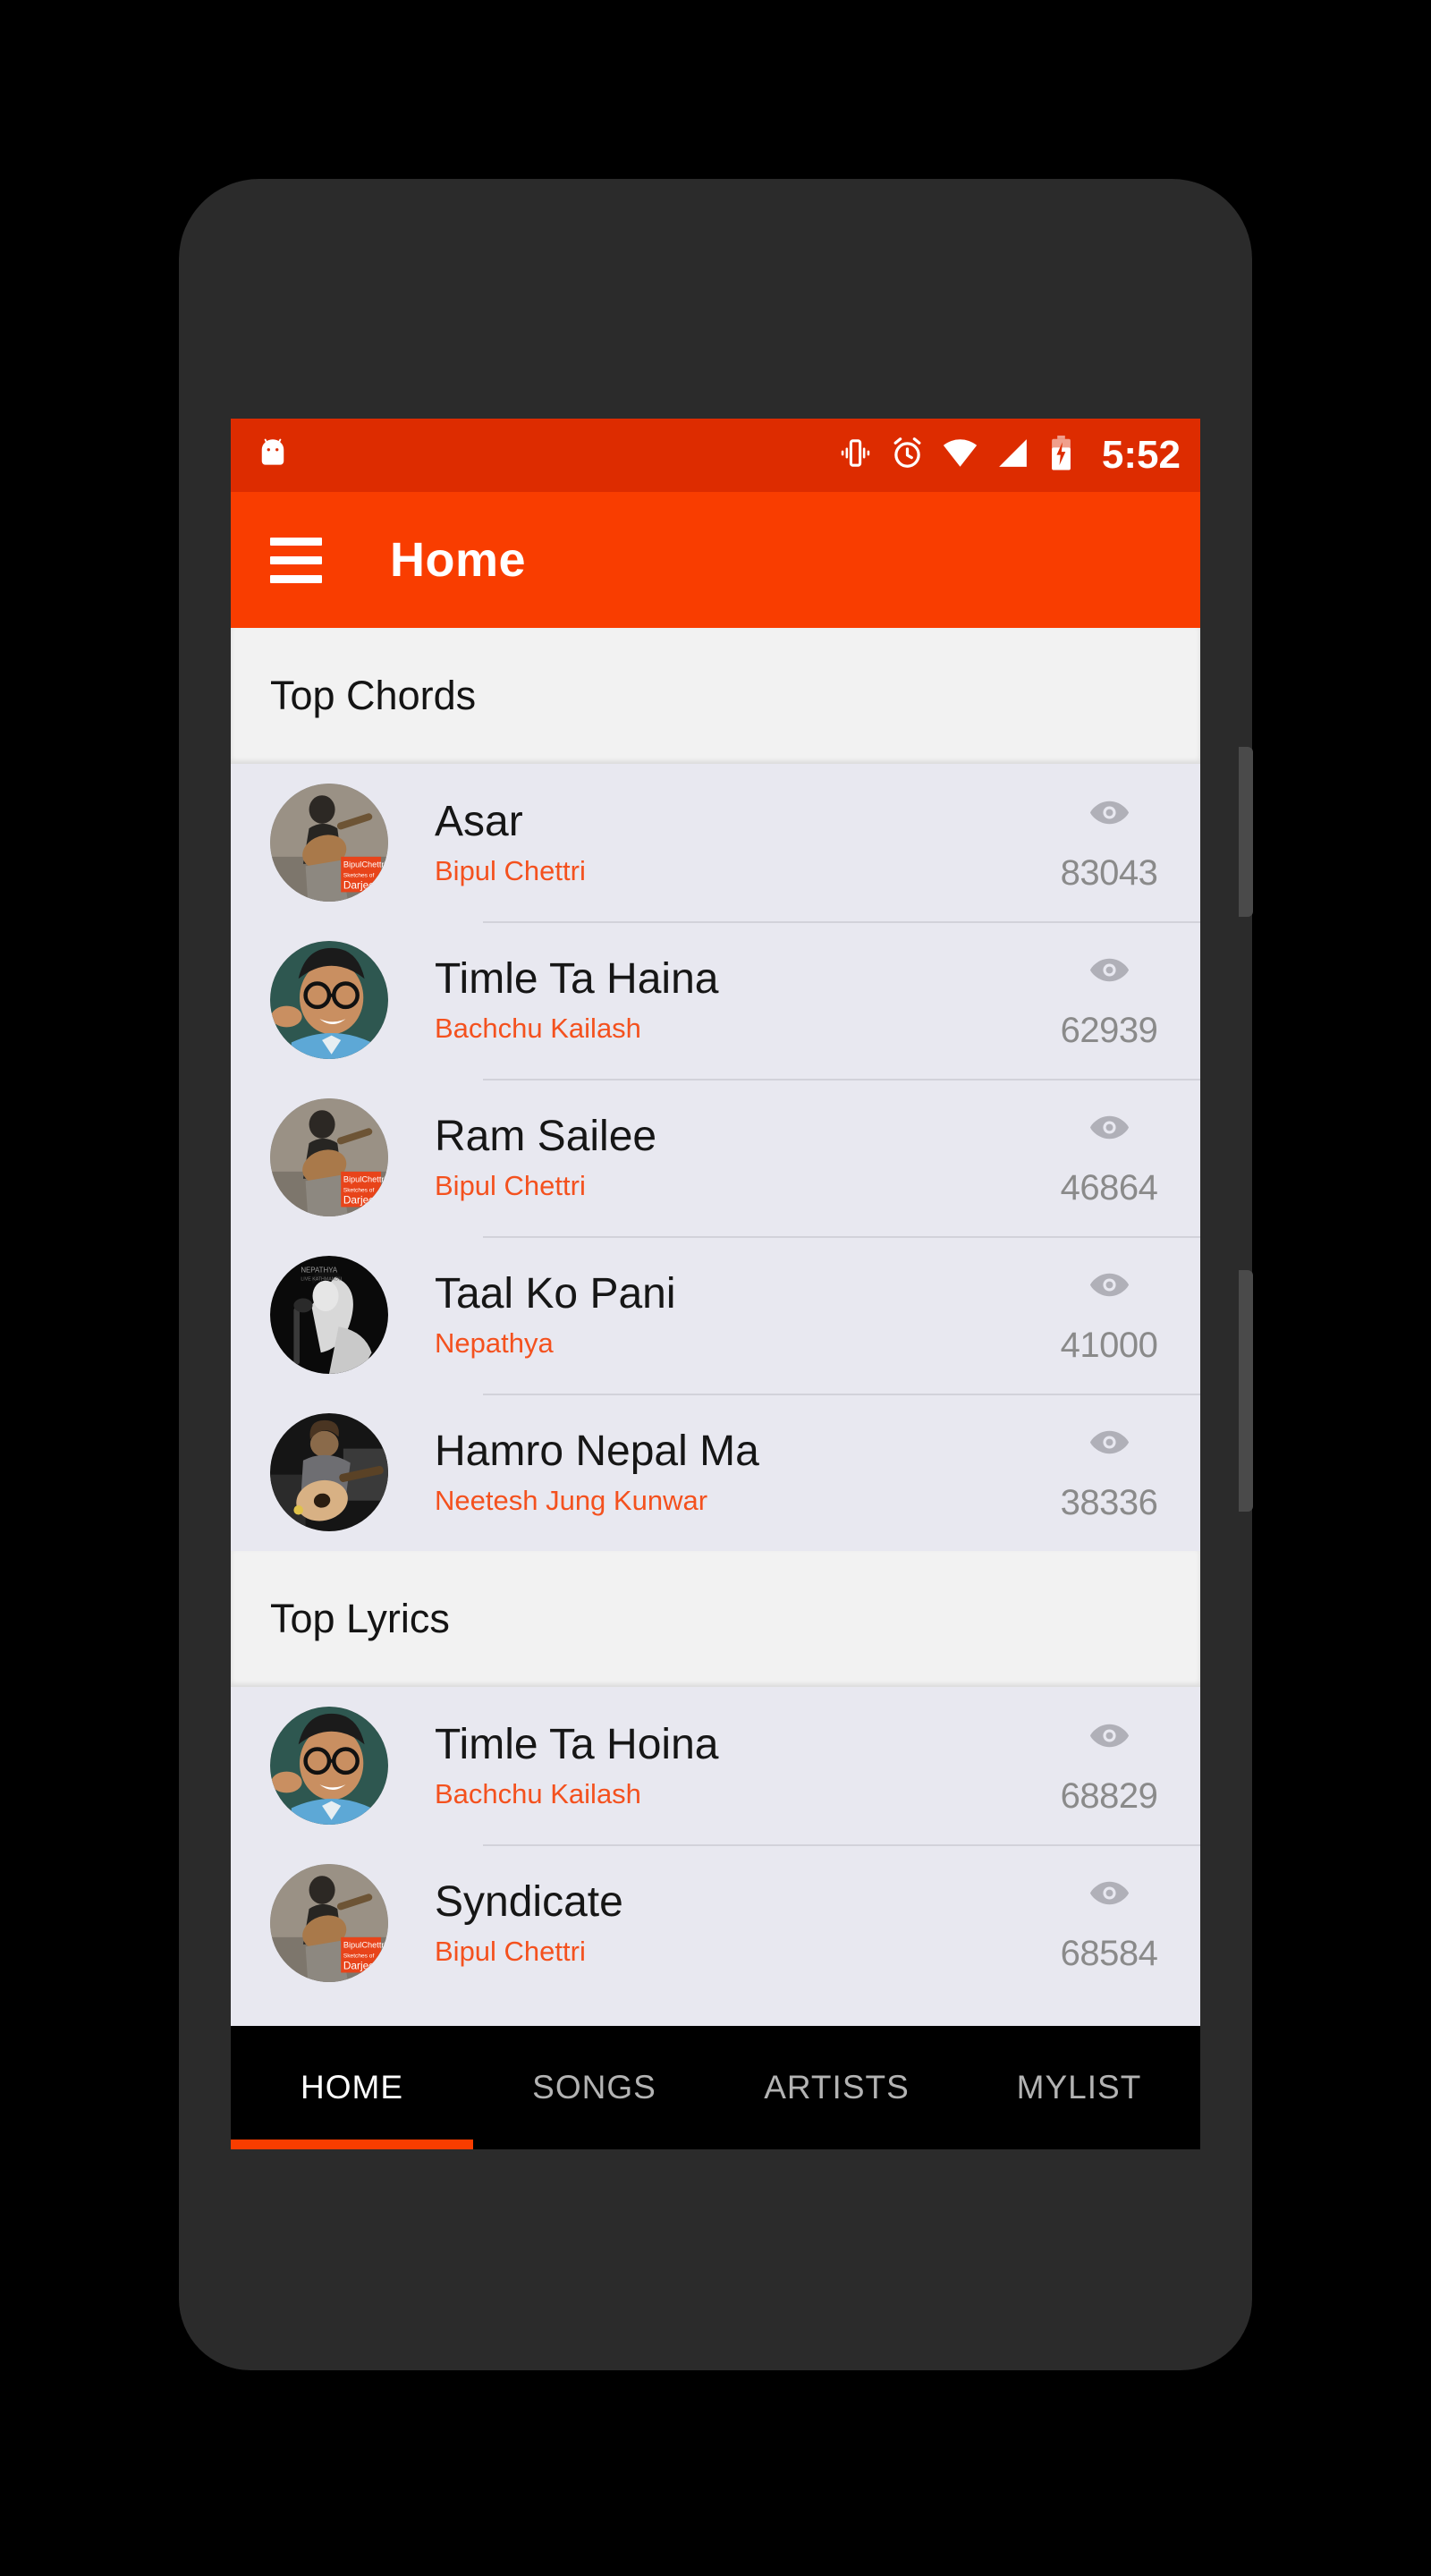  What do you see at coordinates (459, 560) in the screenshot?
I see `page-title: Home` at bounding box center [459, 560].